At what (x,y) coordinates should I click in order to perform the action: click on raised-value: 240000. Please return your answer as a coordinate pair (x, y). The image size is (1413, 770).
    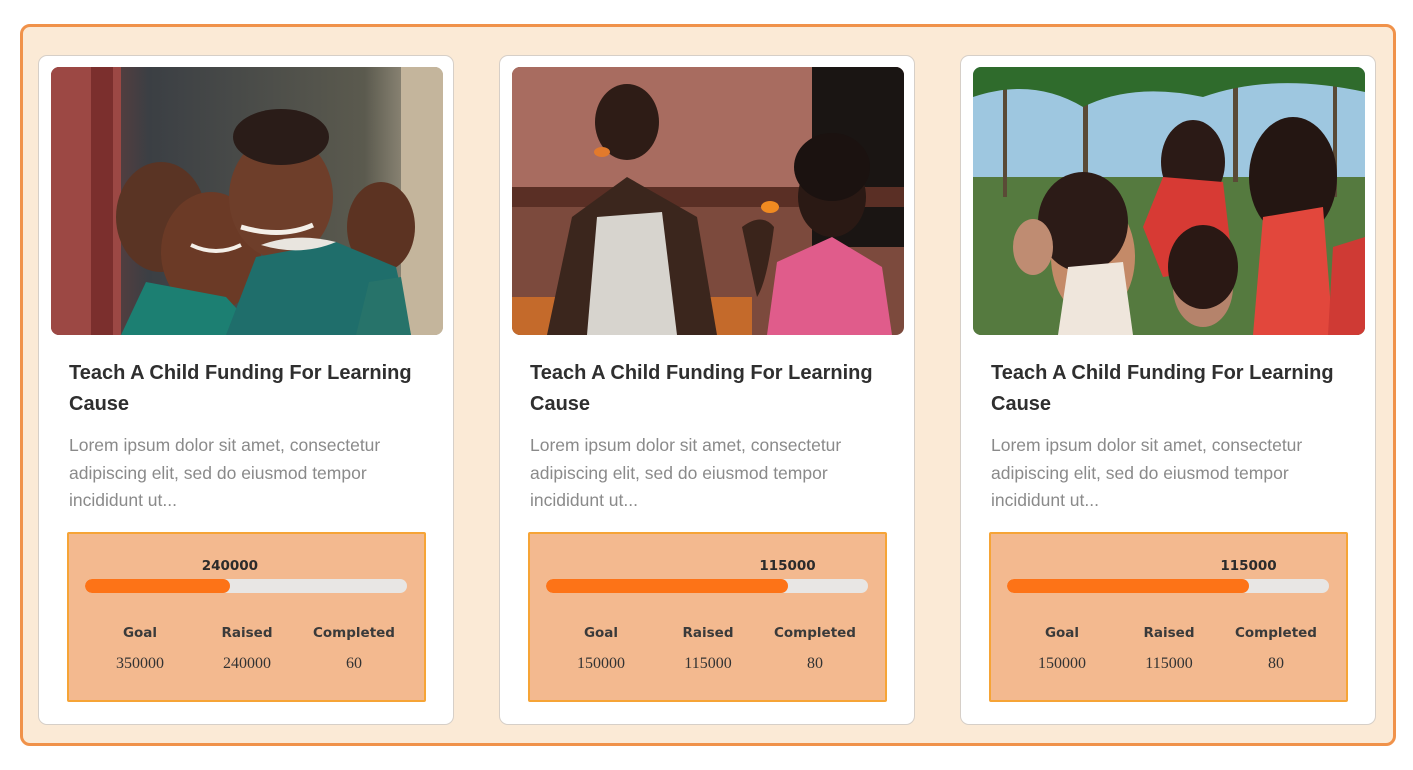
    Looking at the image, I should click on (247, 663).